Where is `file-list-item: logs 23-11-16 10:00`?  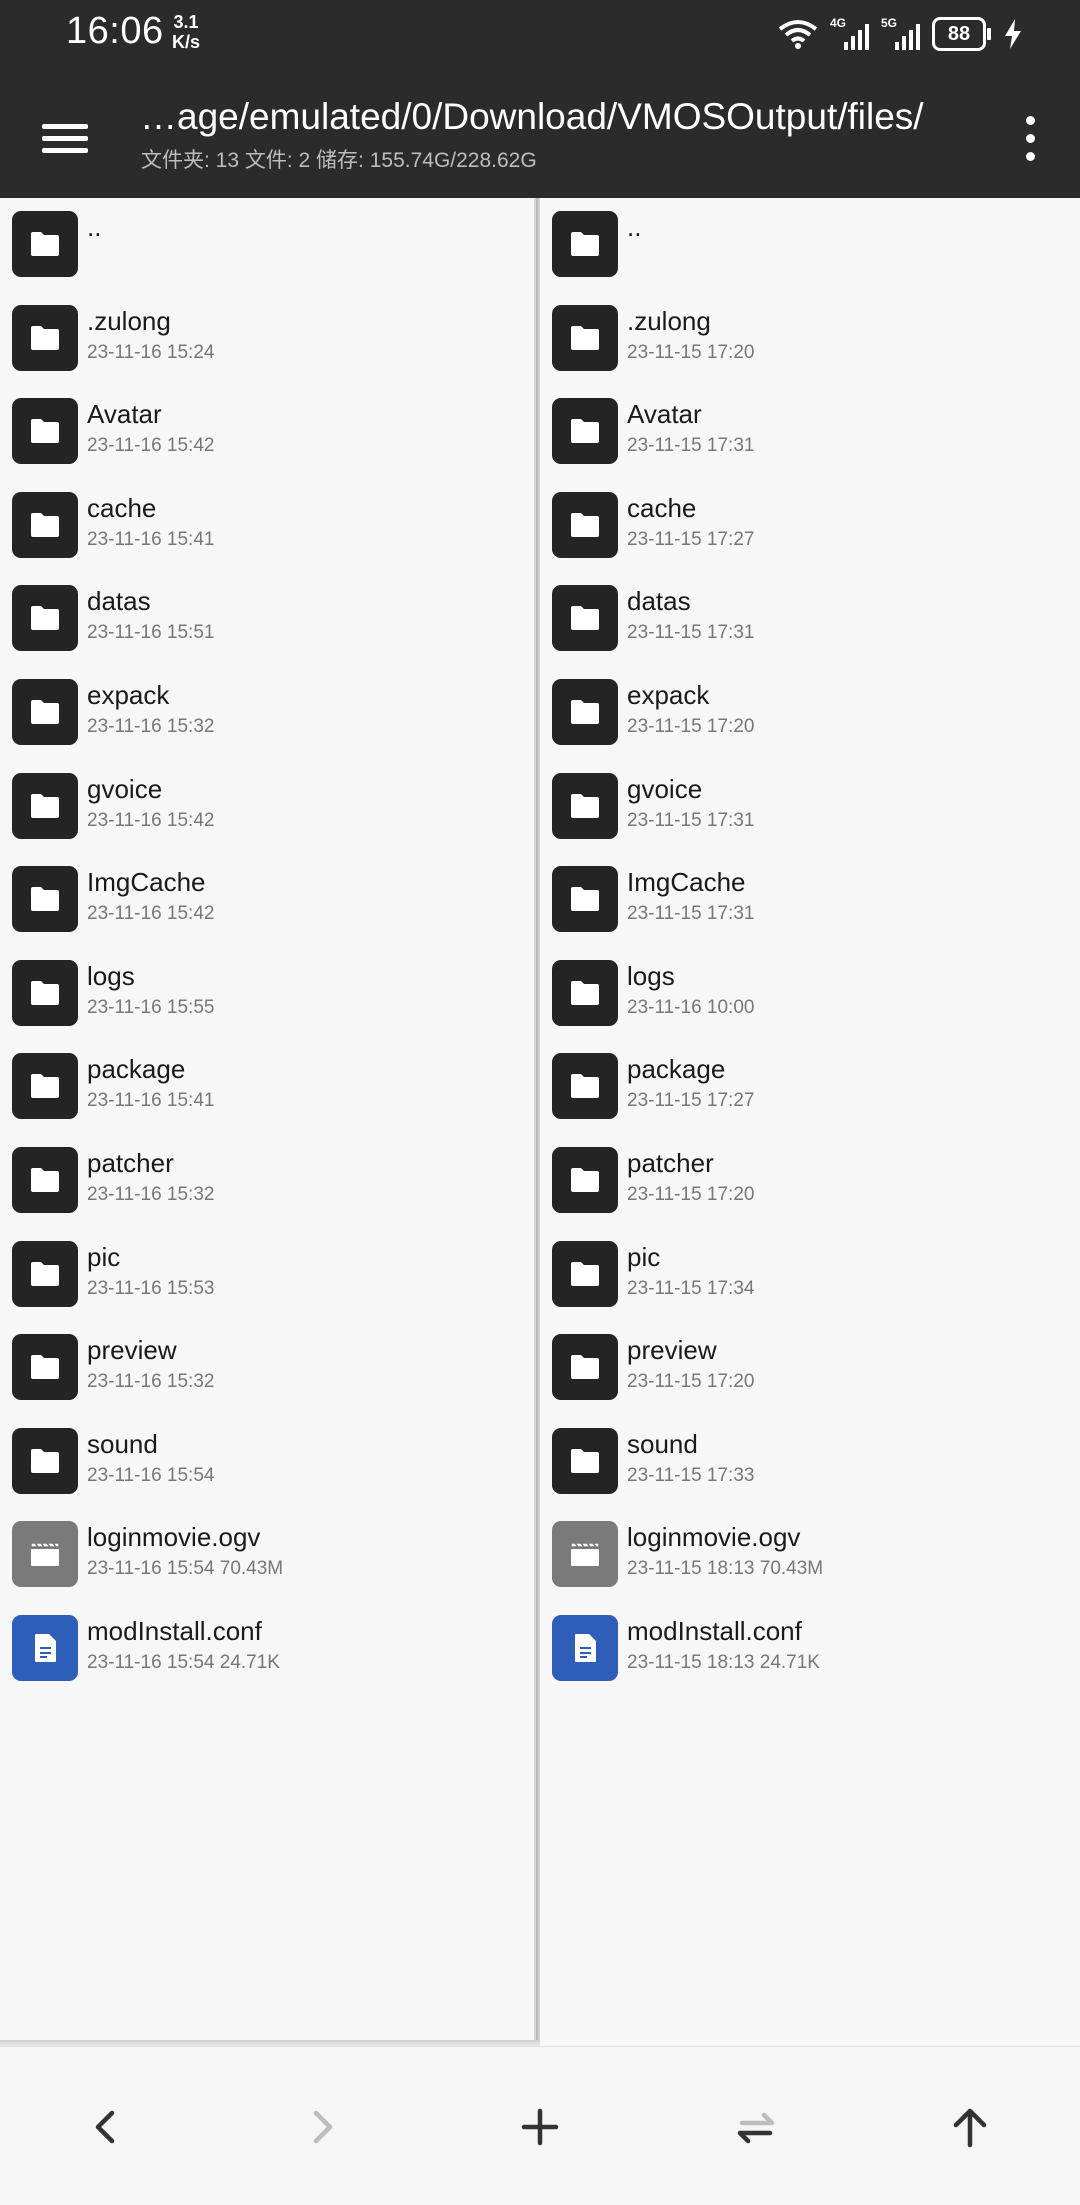 file-list-item: logs 23-11-16 10:00 is located at coordinates (810, 994).